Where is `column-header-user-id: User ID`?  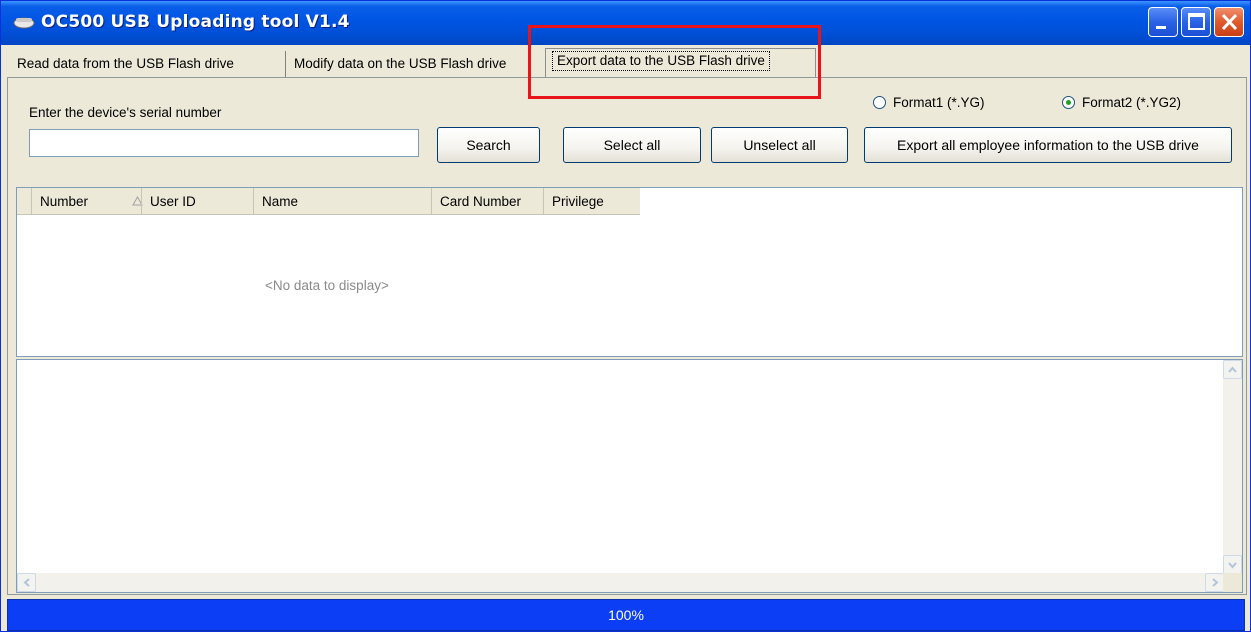
column-header-user-id: User ID is located at coordinates (197, 201).